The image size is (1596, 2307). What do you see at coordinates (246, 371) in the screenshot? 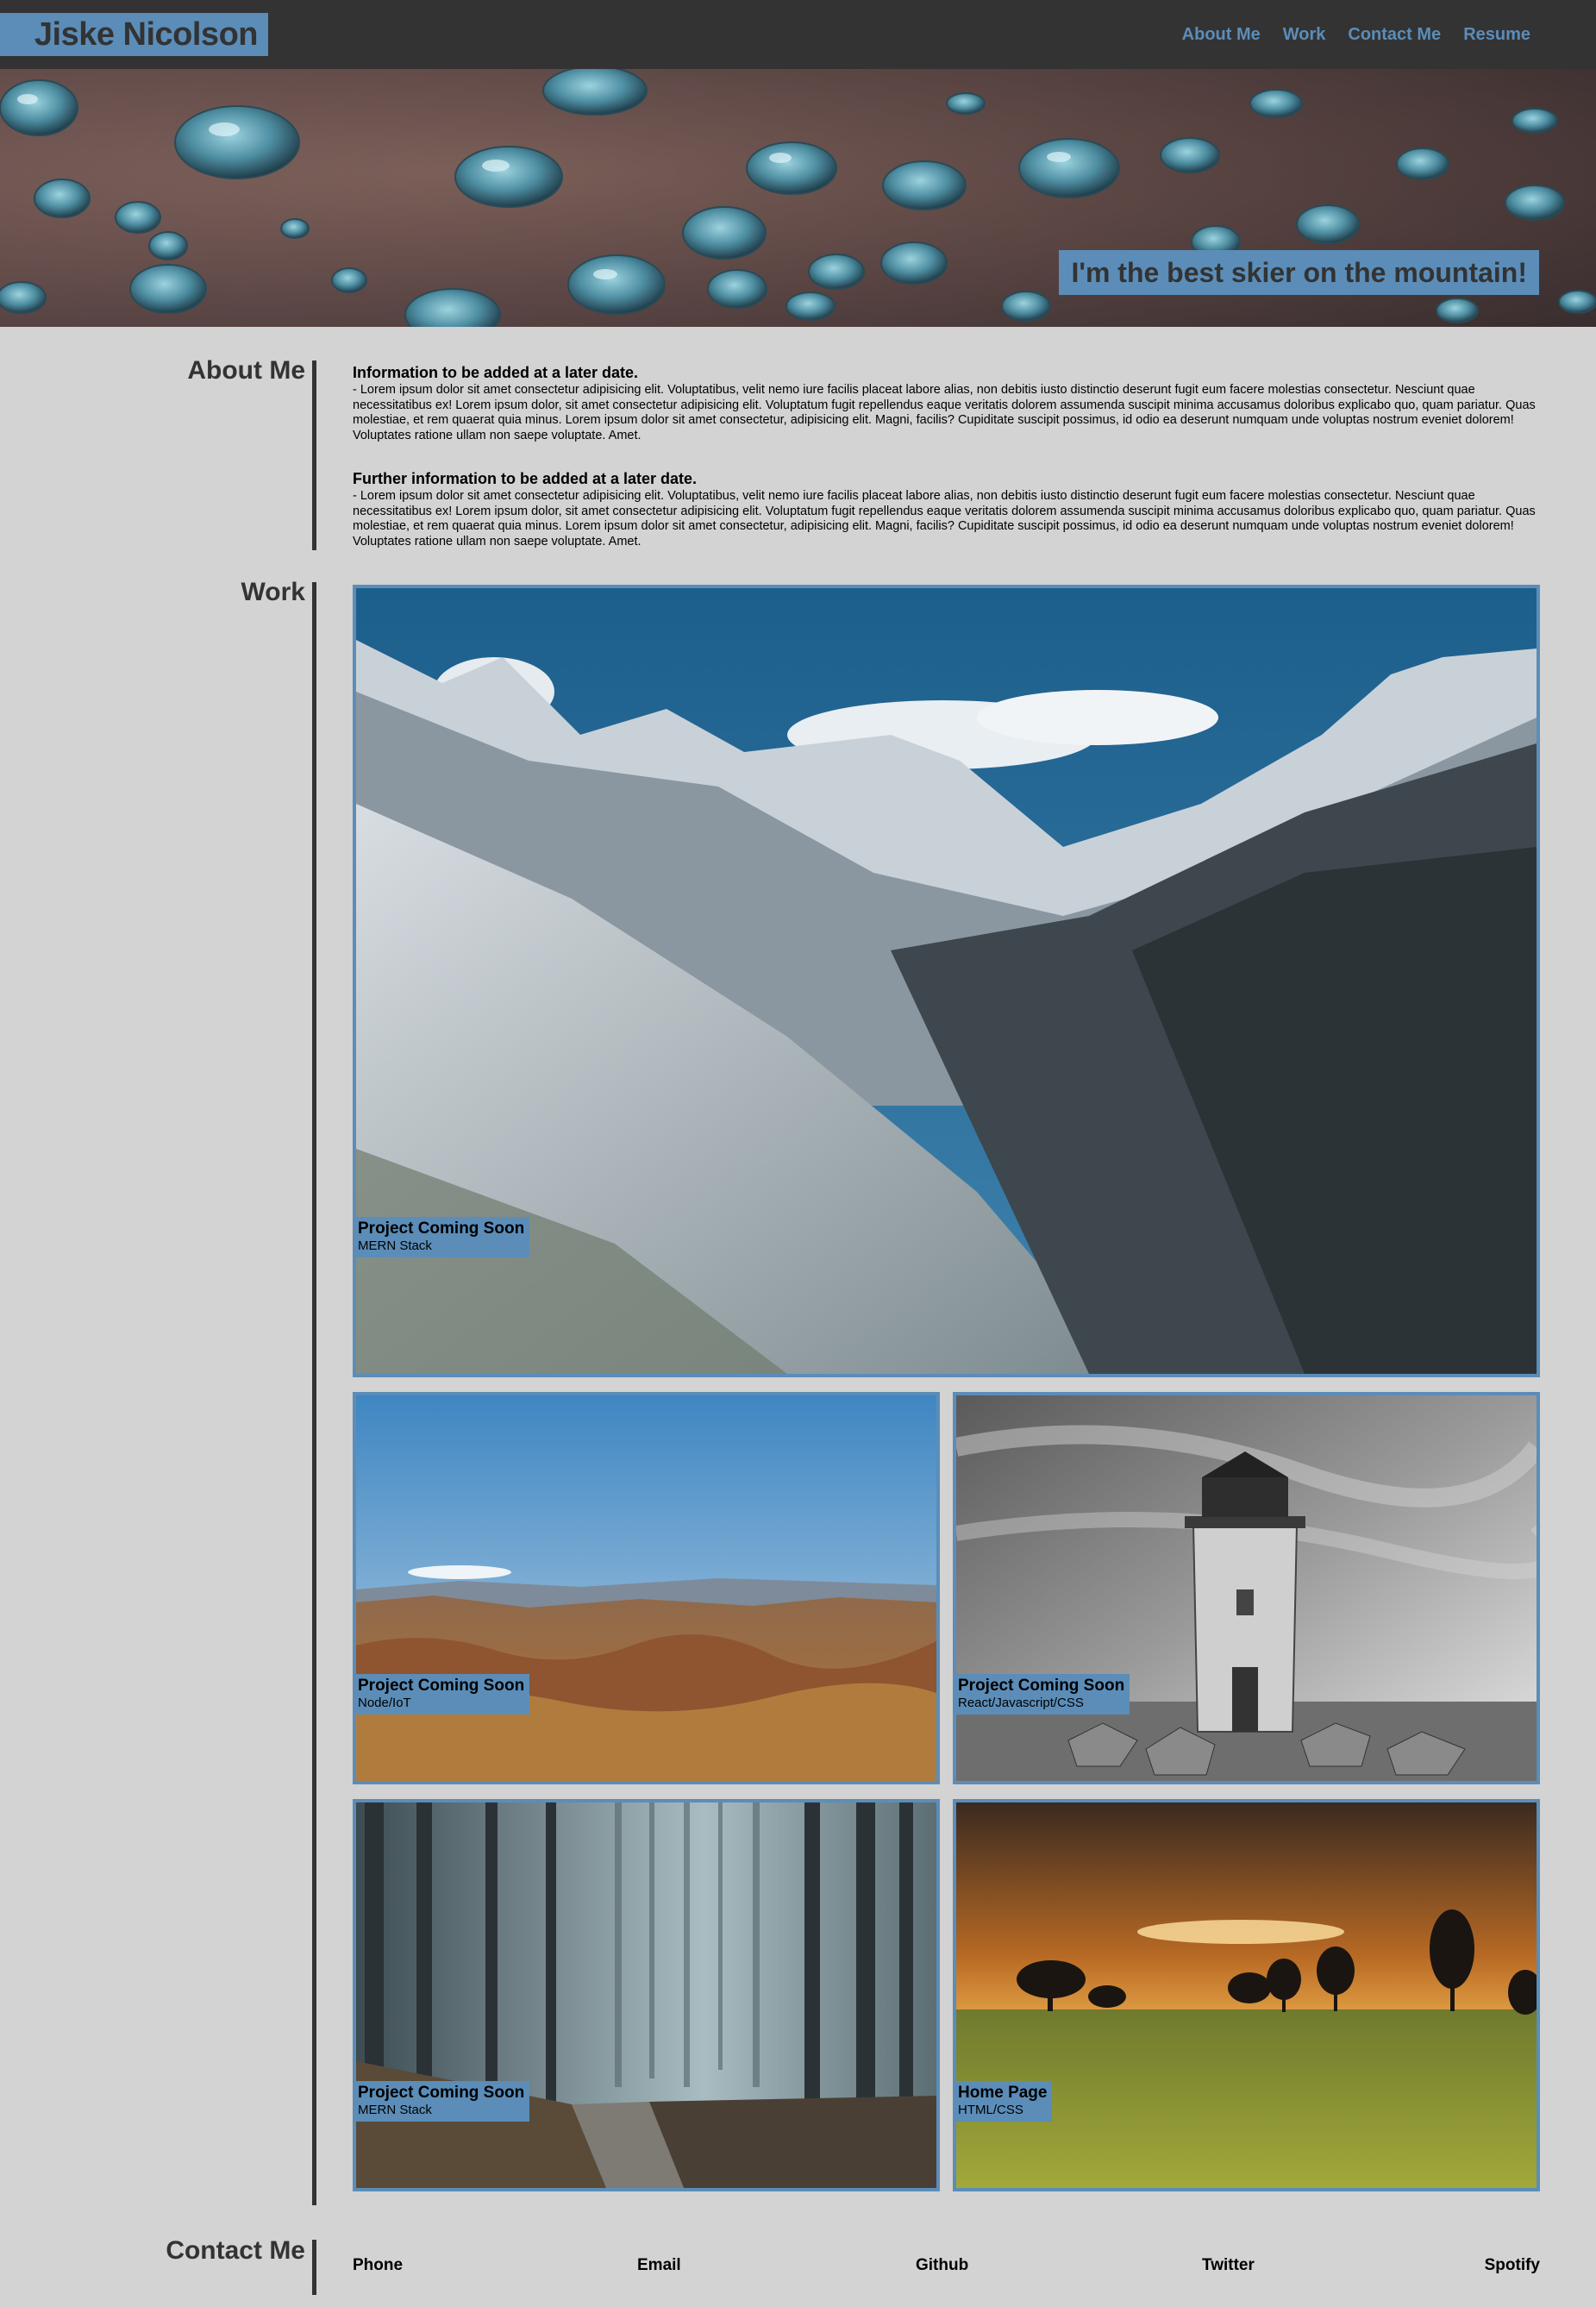
I see `about-me-heading: About Me` at bounding box center [246, 371].